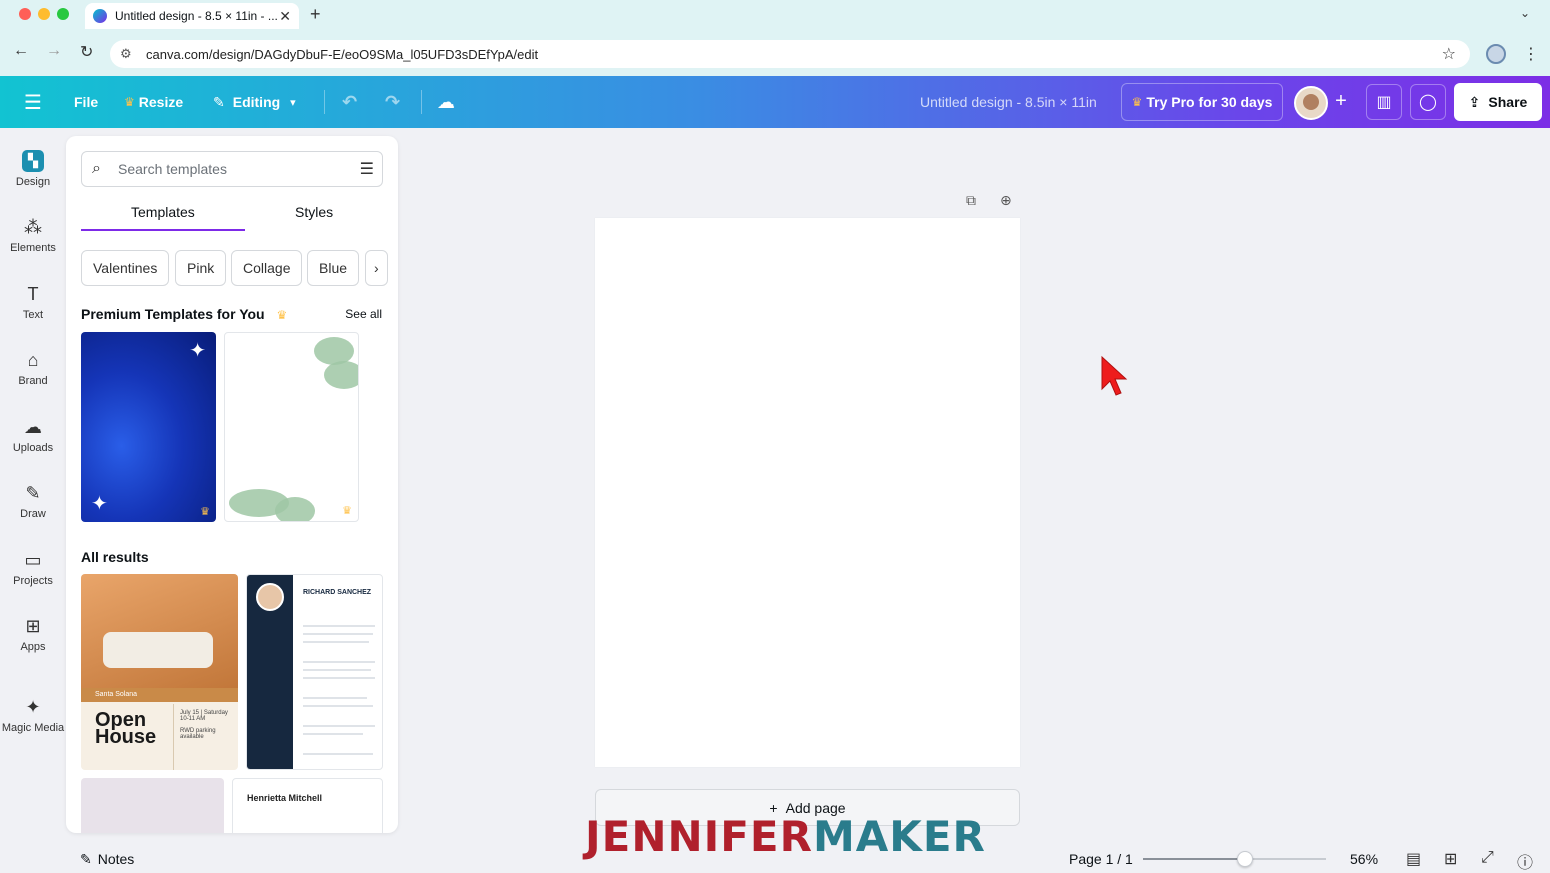 The height and width of the screenshot is (873, 1550). Describe the element at coordinates (172, 169) in the screenshot. I see `search-placeholder: Search templates` at that location.